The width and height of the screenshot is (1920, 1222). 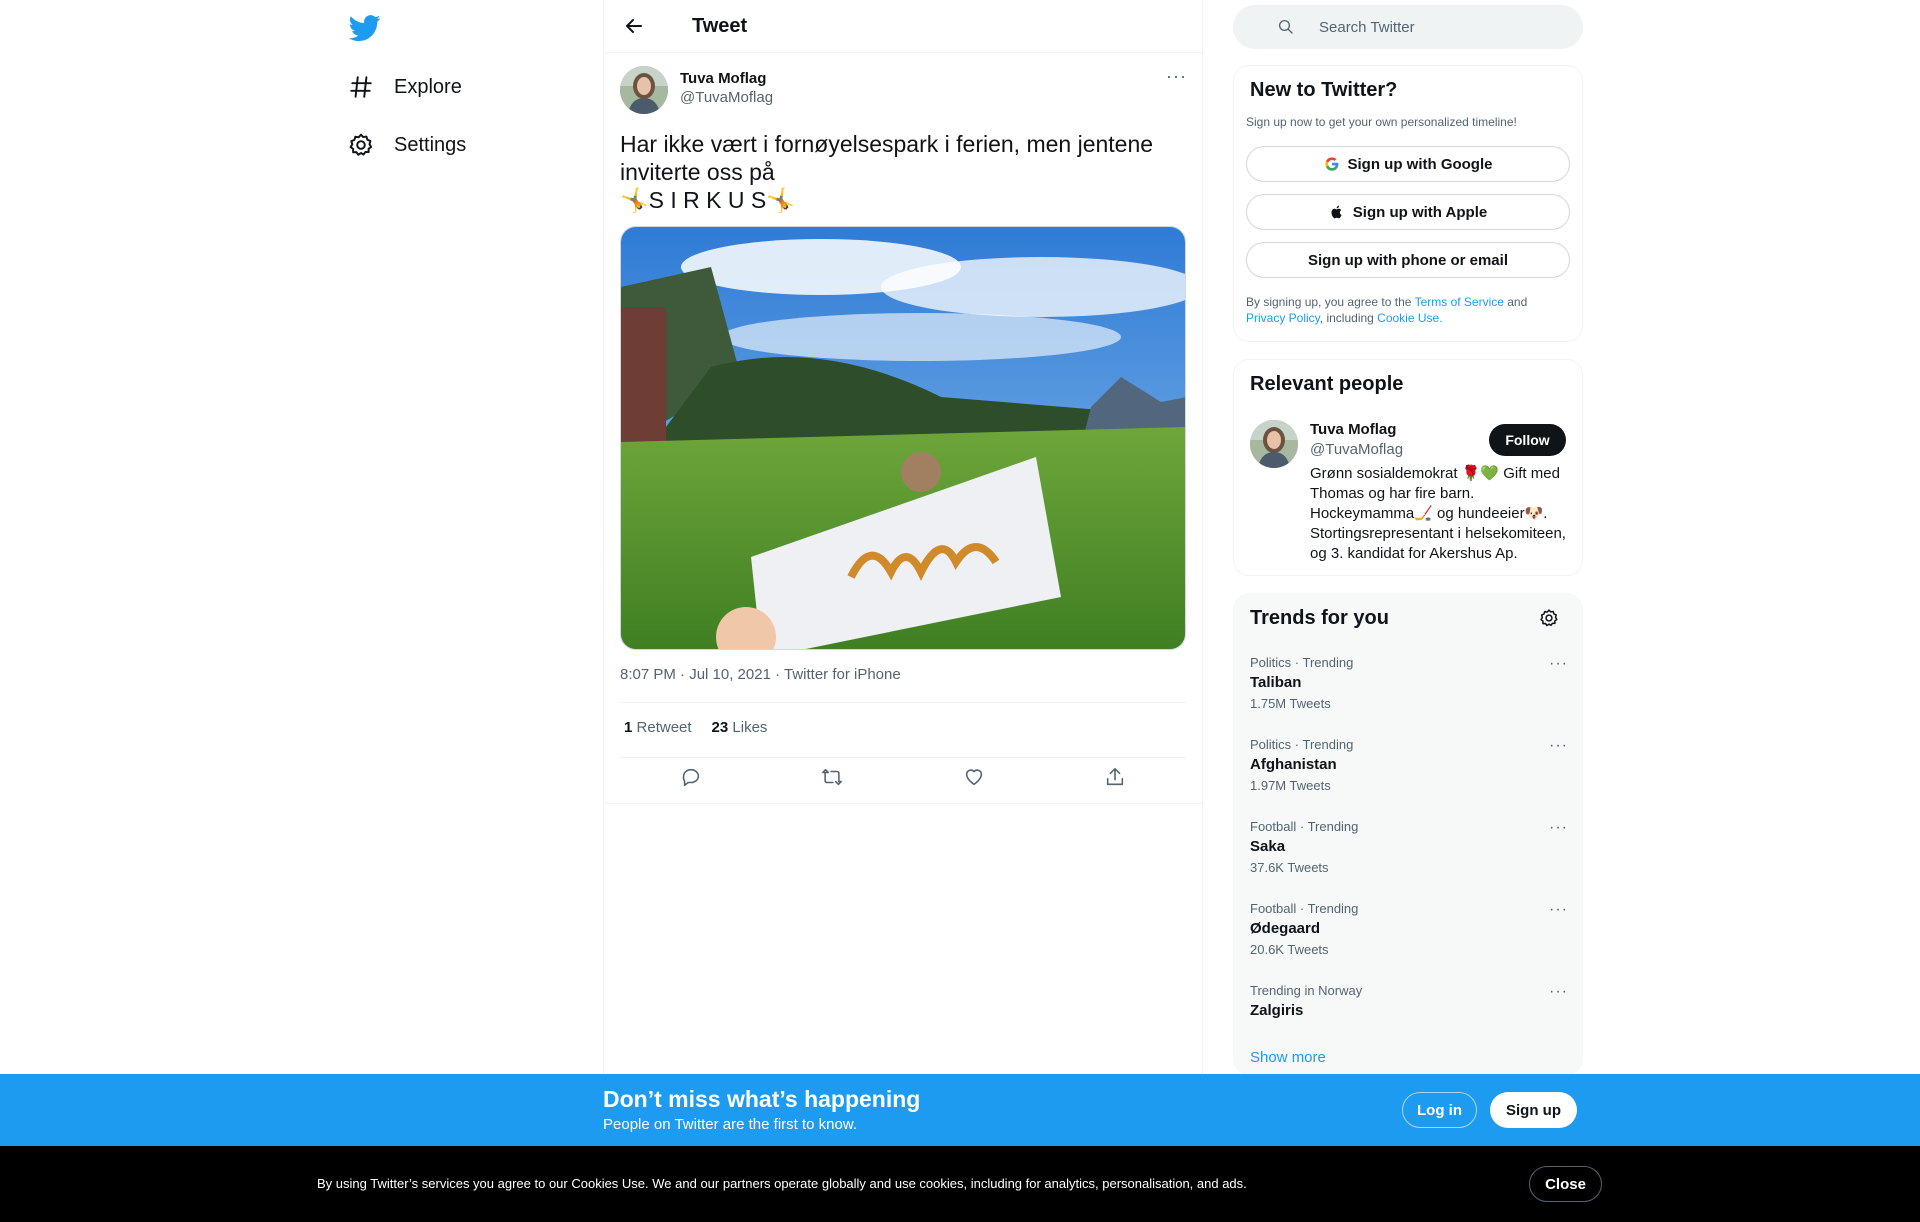 I want to click on retweets-stat: 1 Retweet, so click(x=658, y=727).